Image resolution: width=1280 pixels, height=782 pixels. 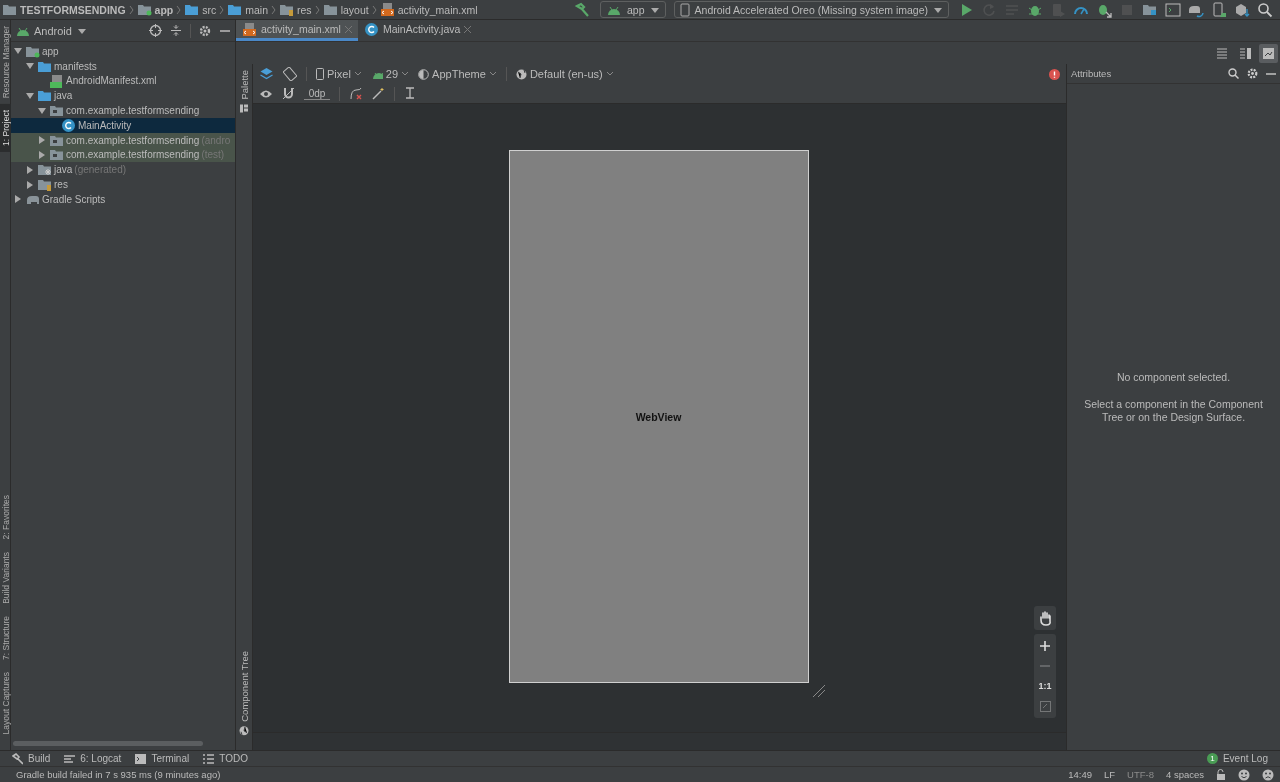 What do you see at coordinates (297, 30) in the screenshot?
I see `editor-tab: activity_main.xml` at bounding box center [297, 30].